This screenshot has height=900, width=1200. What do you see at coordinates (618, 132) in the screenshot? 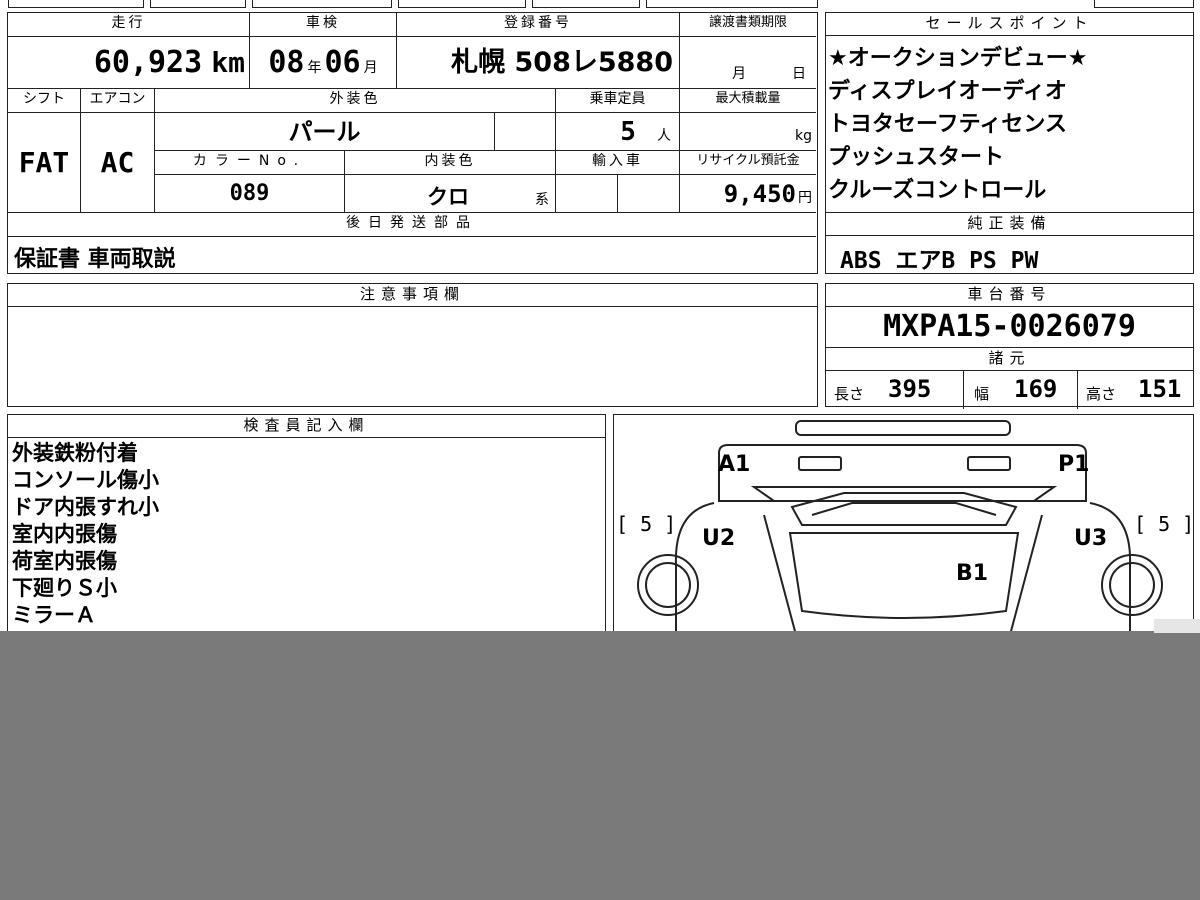
I see `capacity-cell: 5 人` at bounding box center [618, 132].